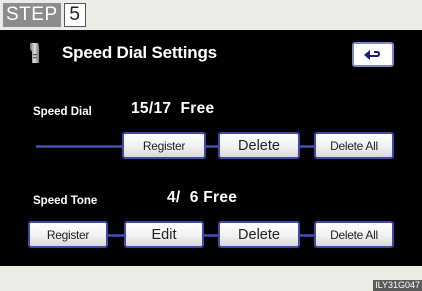 The width and height of the screenshot is (422, 291). Describe the element at coordinates (354, 234) in the screenshot. I see `speed-tone-delete-all-button: Delete All` at that location.